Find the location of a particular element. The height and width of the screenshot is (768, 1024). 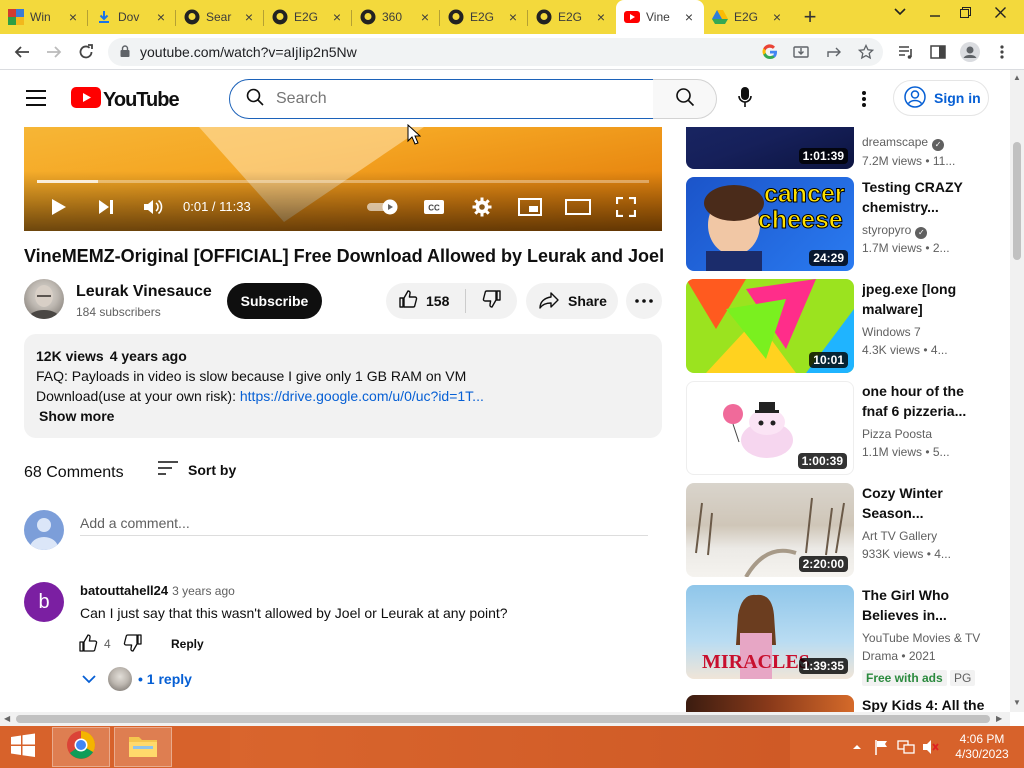

youtube-logo: YouTube is located at coordinates (125, 100).